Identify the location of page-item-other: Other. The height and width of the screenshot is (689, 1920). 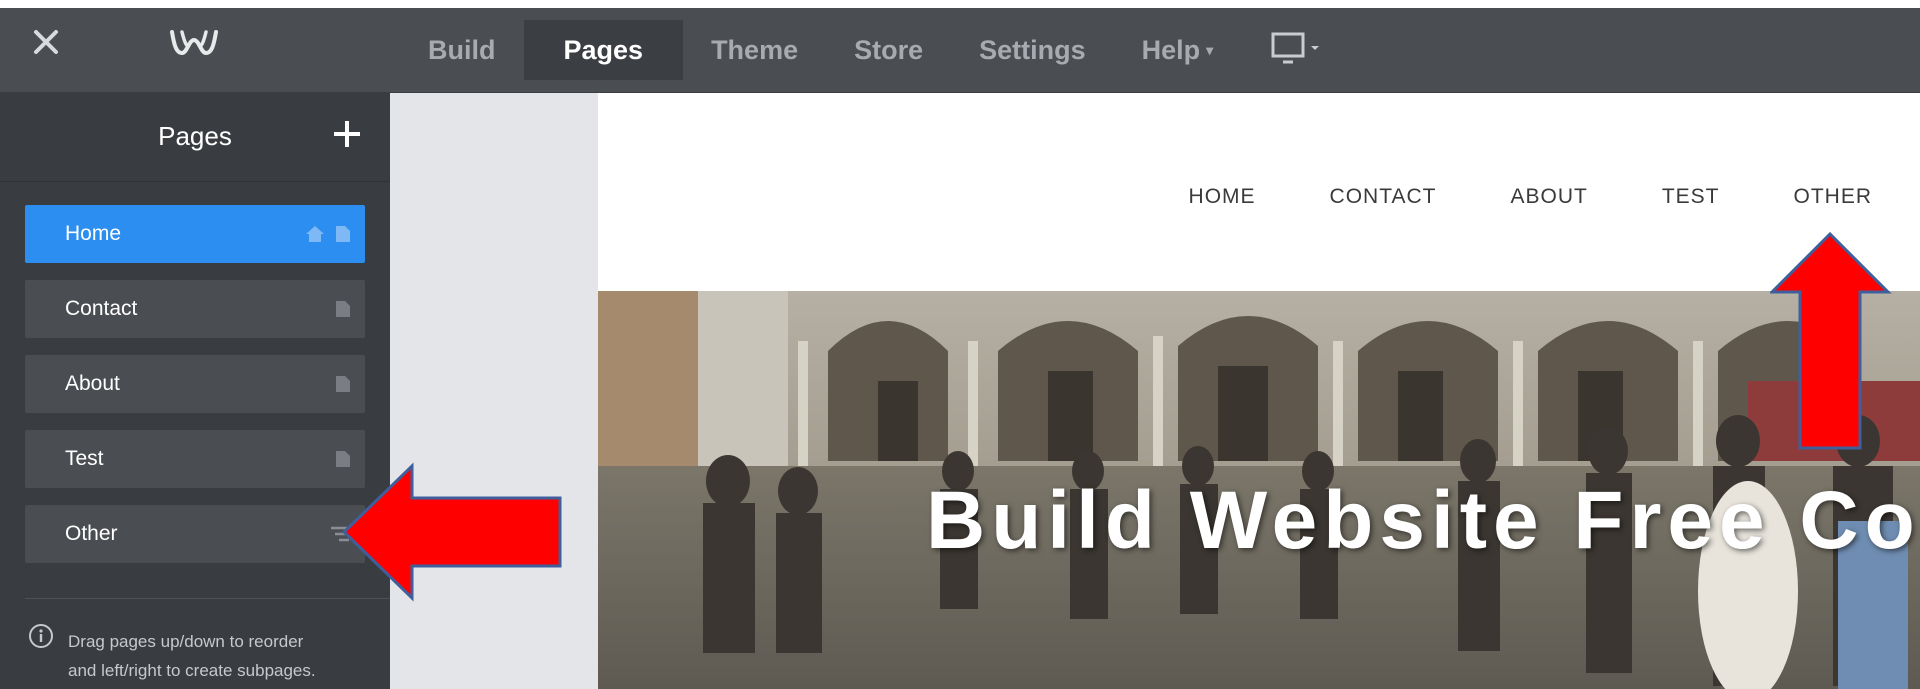
(195, 534).